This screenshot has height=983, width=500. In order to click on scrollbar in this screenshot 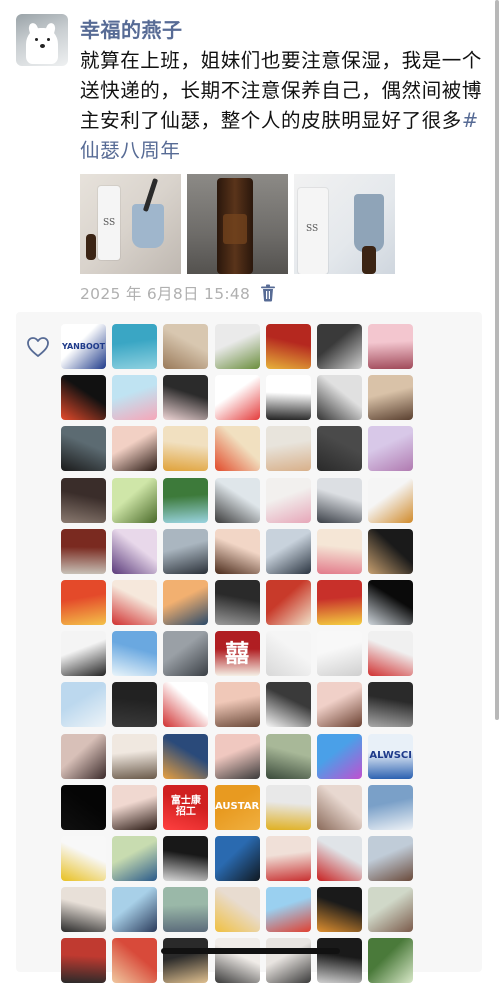, I will do `click(497, 360)`.